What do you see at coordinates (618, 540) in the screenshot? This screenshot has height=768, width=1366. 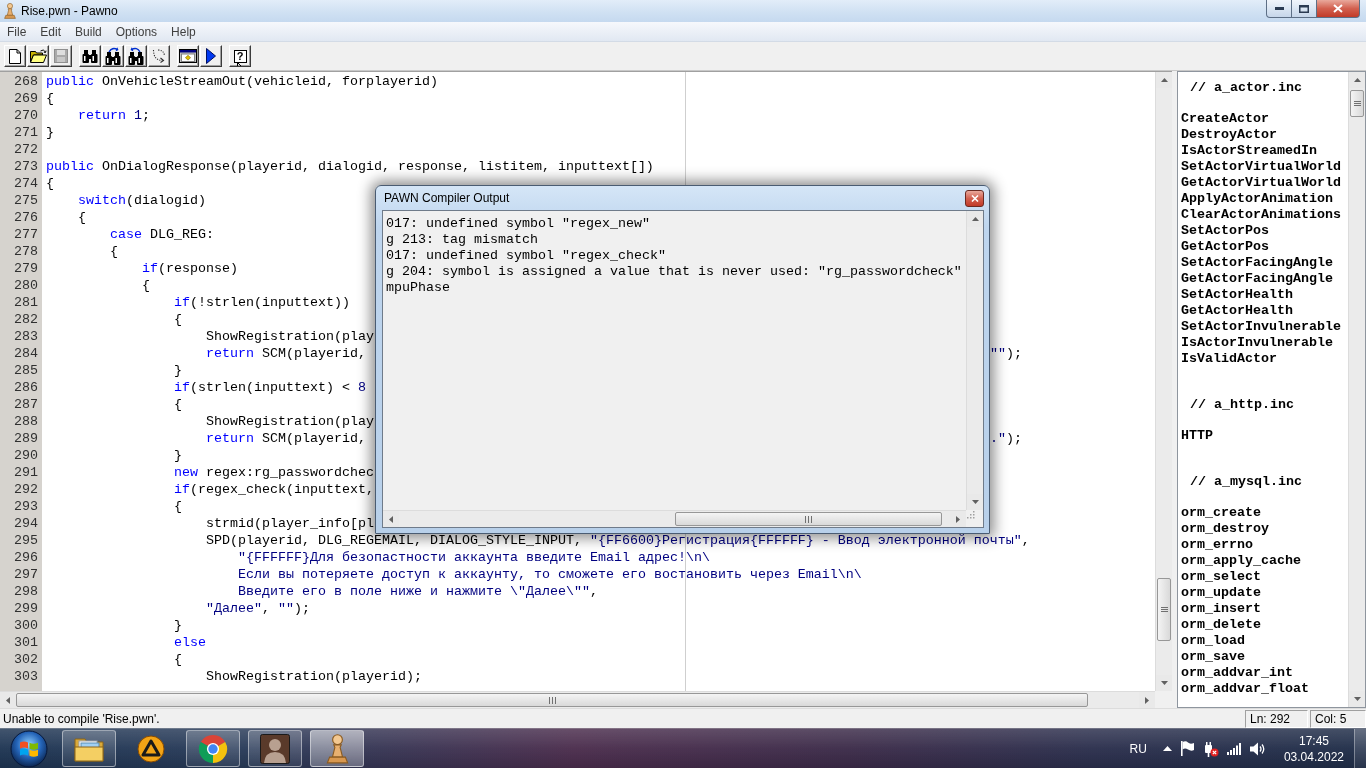 I see `code-line: SPD(playerid, DLG_REGEMAIL, DIALOG_STYLE_INPUT, "{FF6600}Регистрация{FFFFFF} - Ввод электронной почты",` at bounding box center [618, 540].